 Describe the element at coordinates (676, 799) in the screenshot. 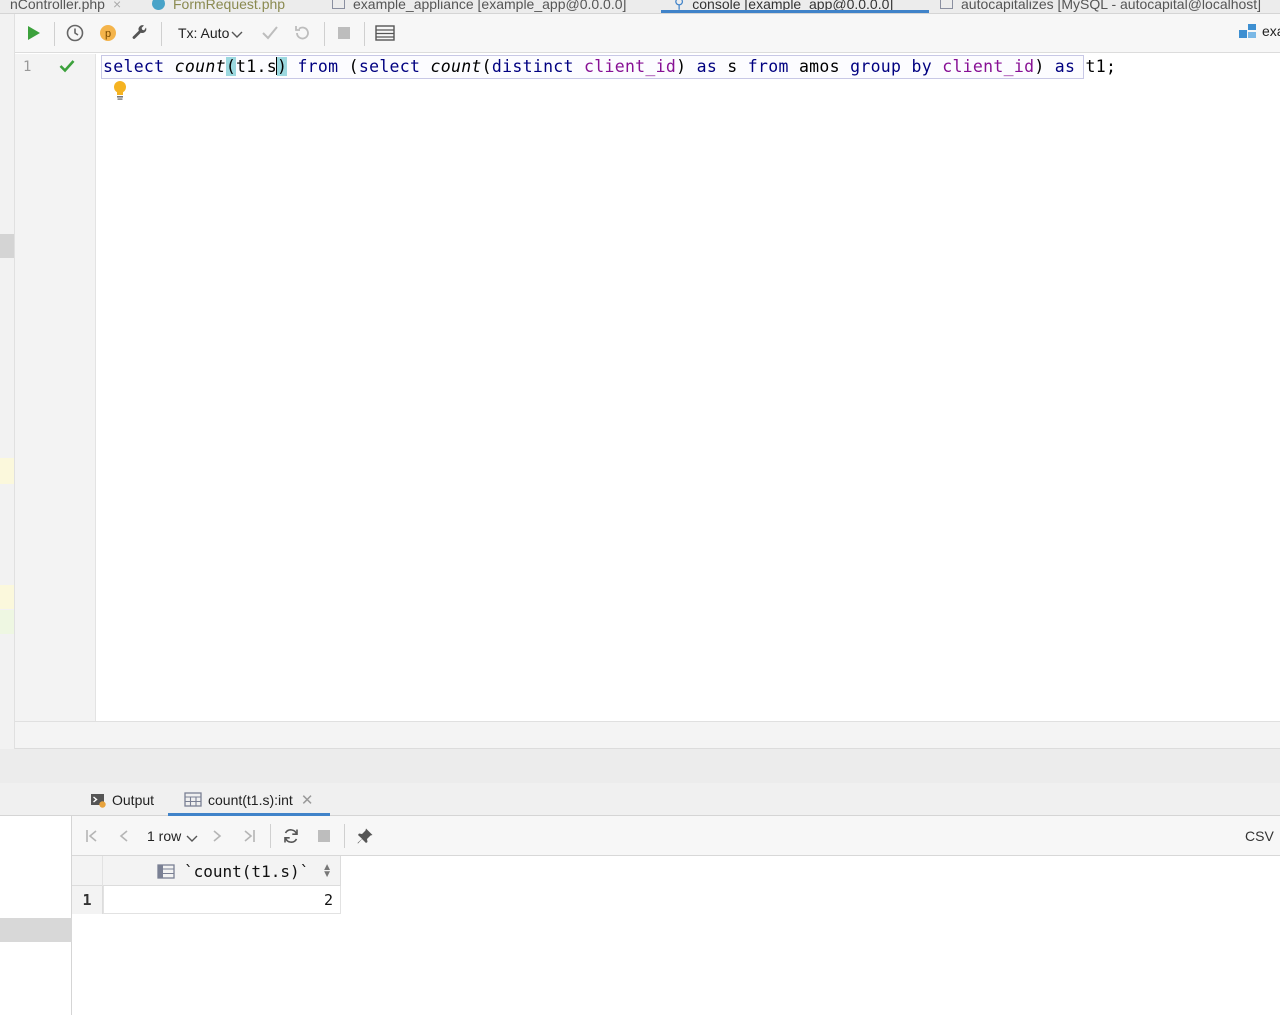

I see `results-tab-bar: Output count(t1.s):int ✕` at that location.